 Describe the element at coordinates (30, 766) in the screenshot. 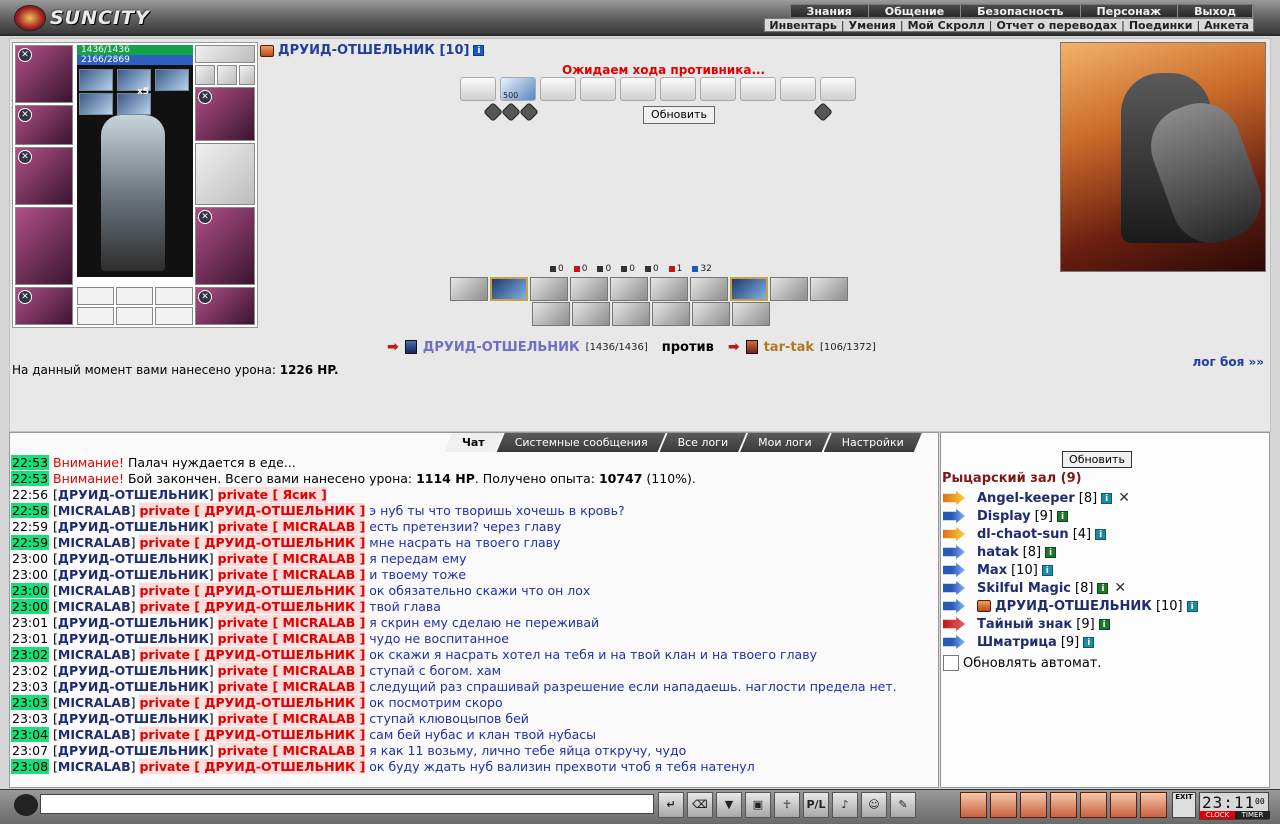

I see `message-time: 23:08` at that location.